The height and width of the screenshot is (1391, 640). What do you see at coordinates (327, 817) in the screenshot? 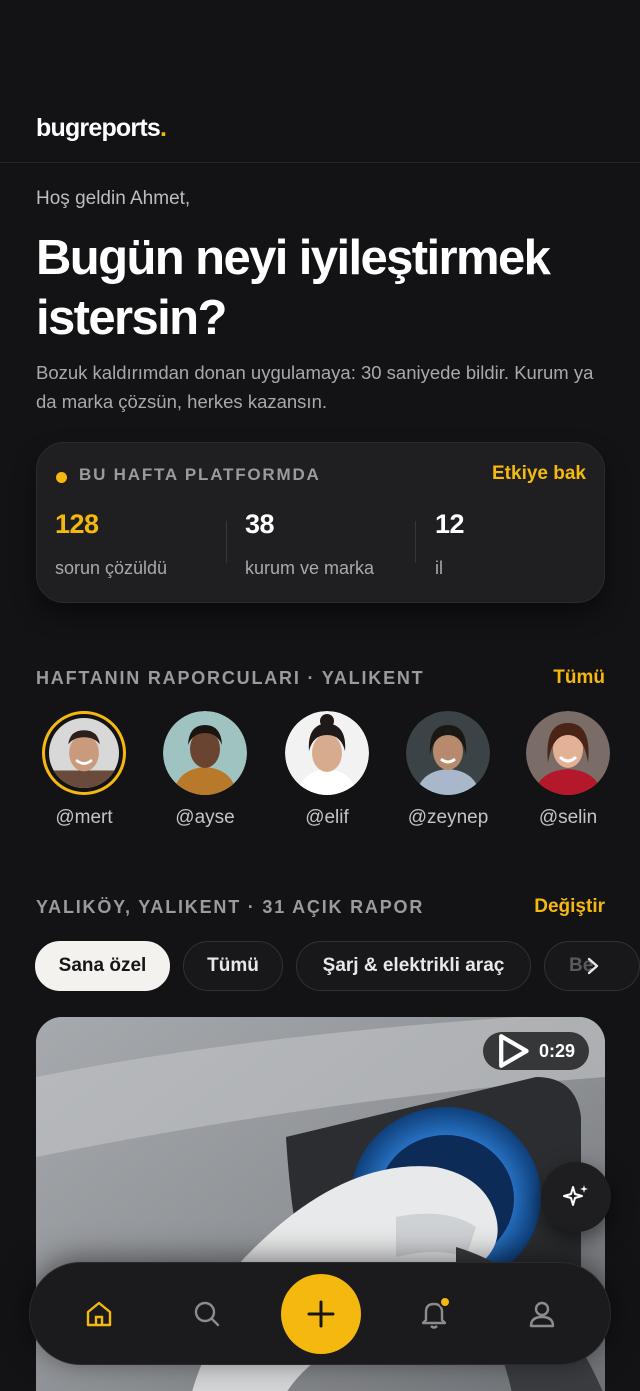
I see `reporter-handle: @elif` at bounding box center [327, 817].